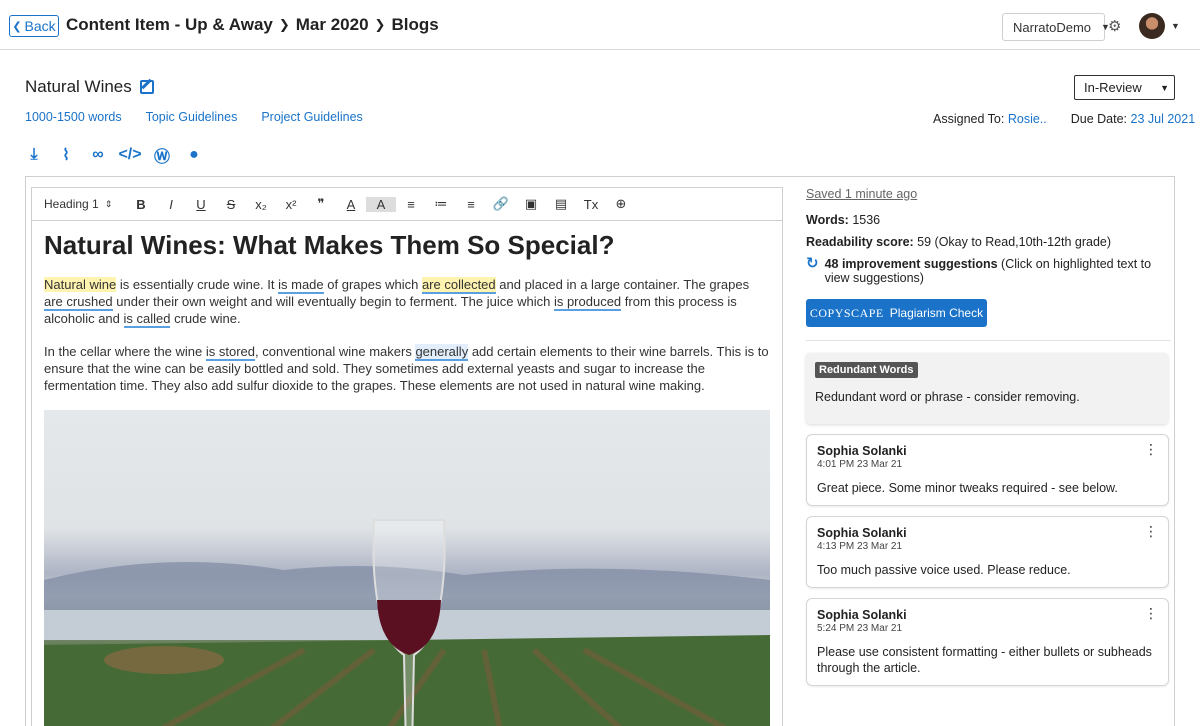 This screenshot has width=1200, height=726. What do you see at coordinates (587, 302) in the screenshot?
I see `suggestion-highlight: is produced` at bounding box center [587, 302].